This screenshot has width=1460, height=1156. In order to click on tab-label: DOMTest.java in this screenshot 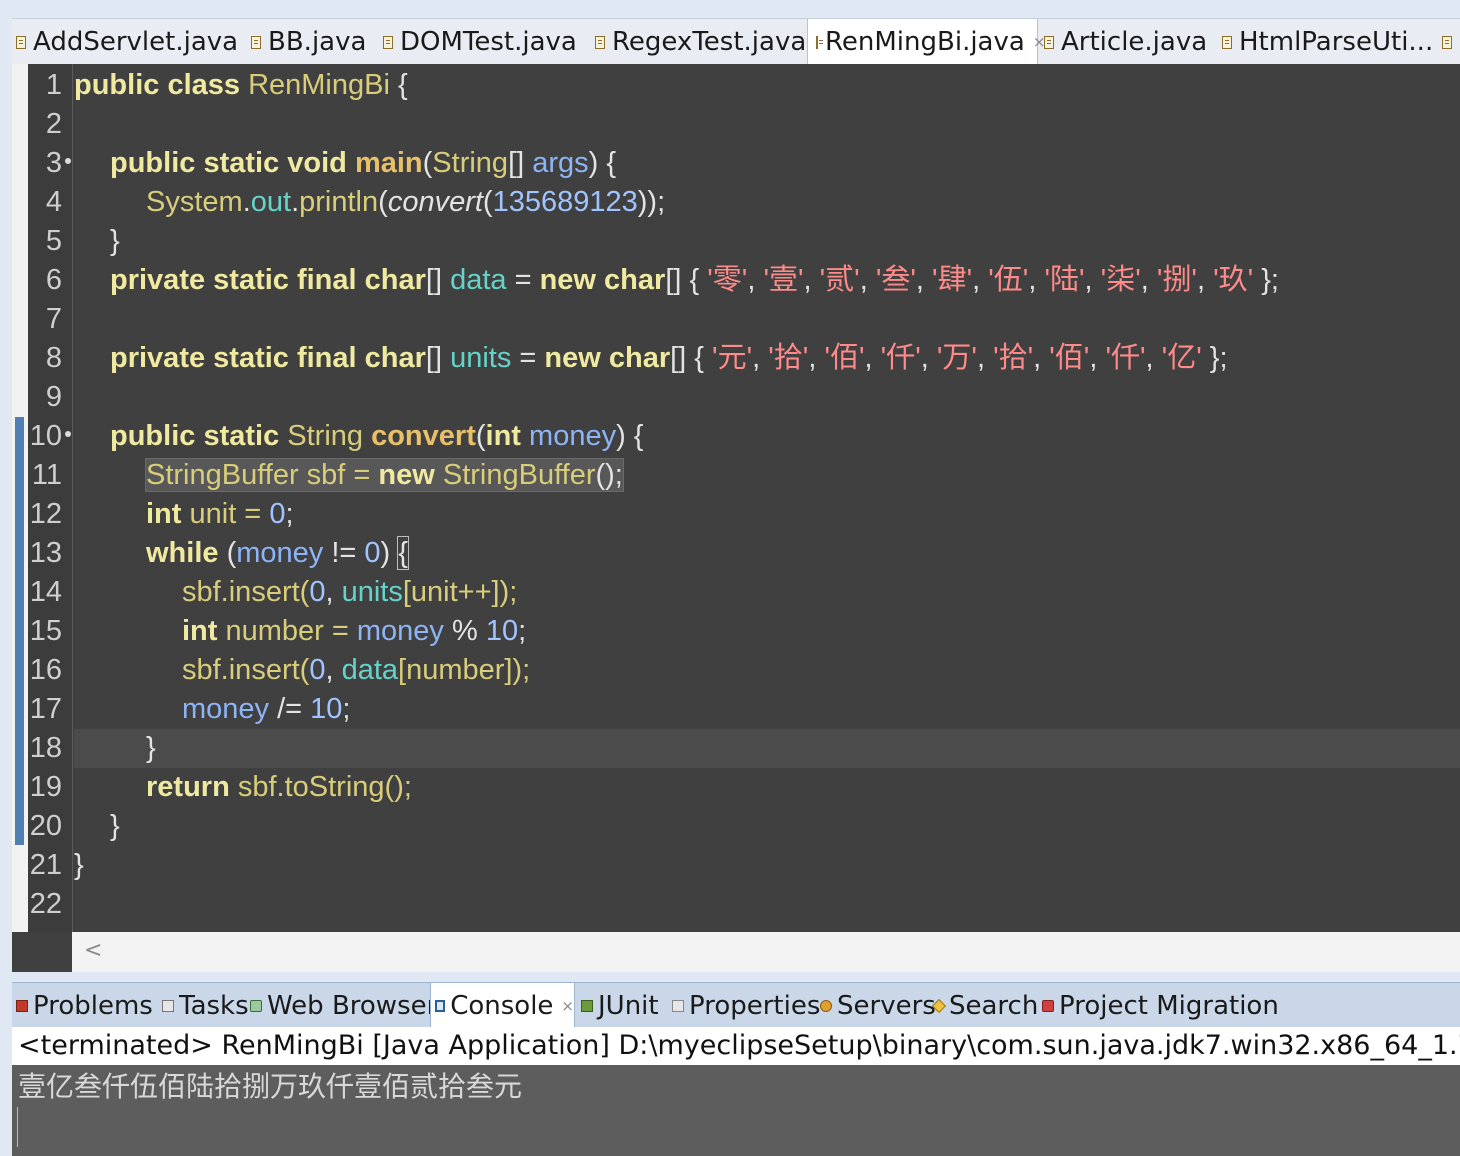, I will do `click(488, 42)`.